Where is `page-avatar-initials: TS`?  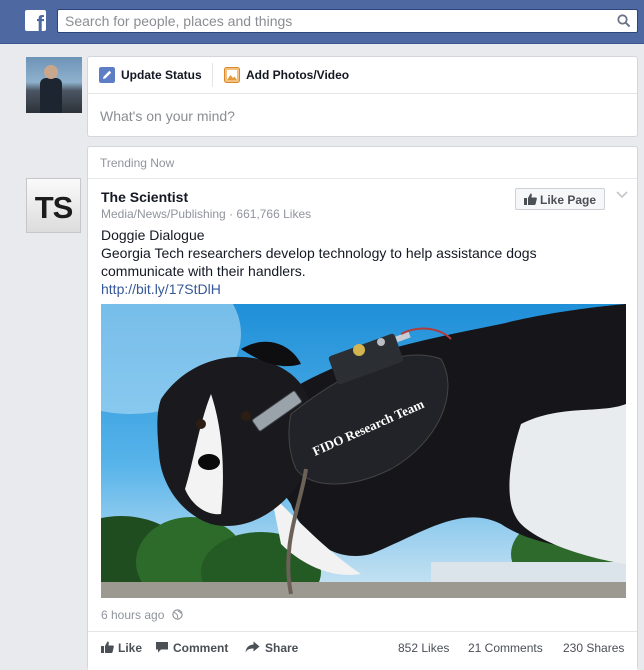
page-avatar-initials: TS is located at coordinates (54, 207).